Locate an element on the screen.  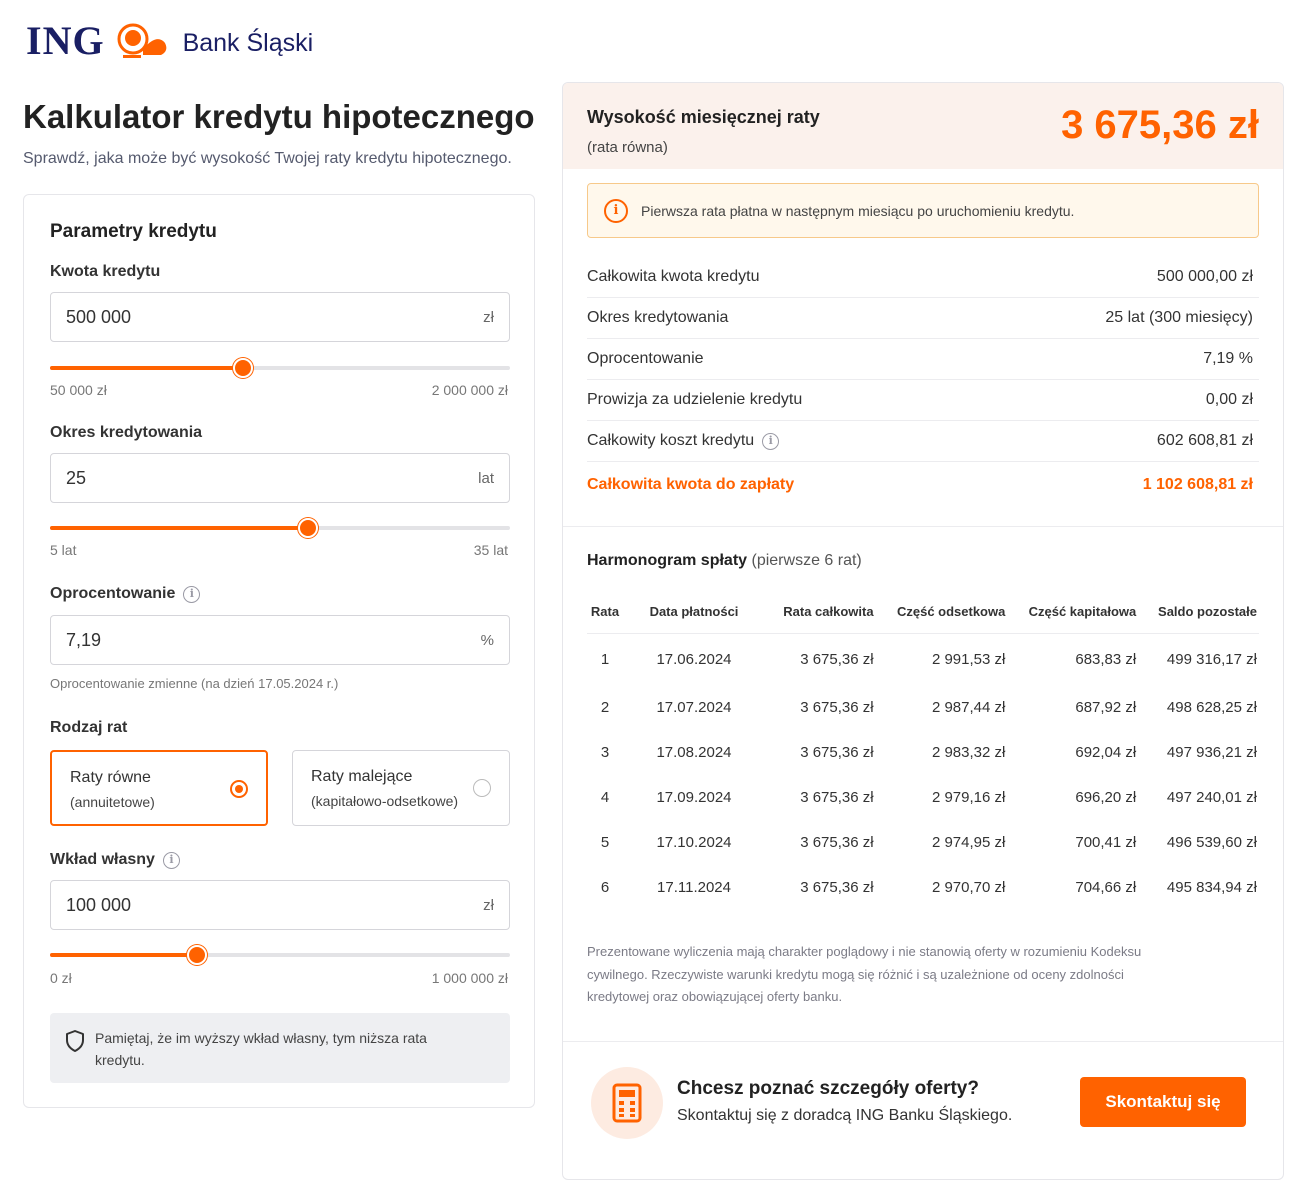
monthly-payment-label: Wysokość miesięcznej raty is located at coordinates (703, 117).